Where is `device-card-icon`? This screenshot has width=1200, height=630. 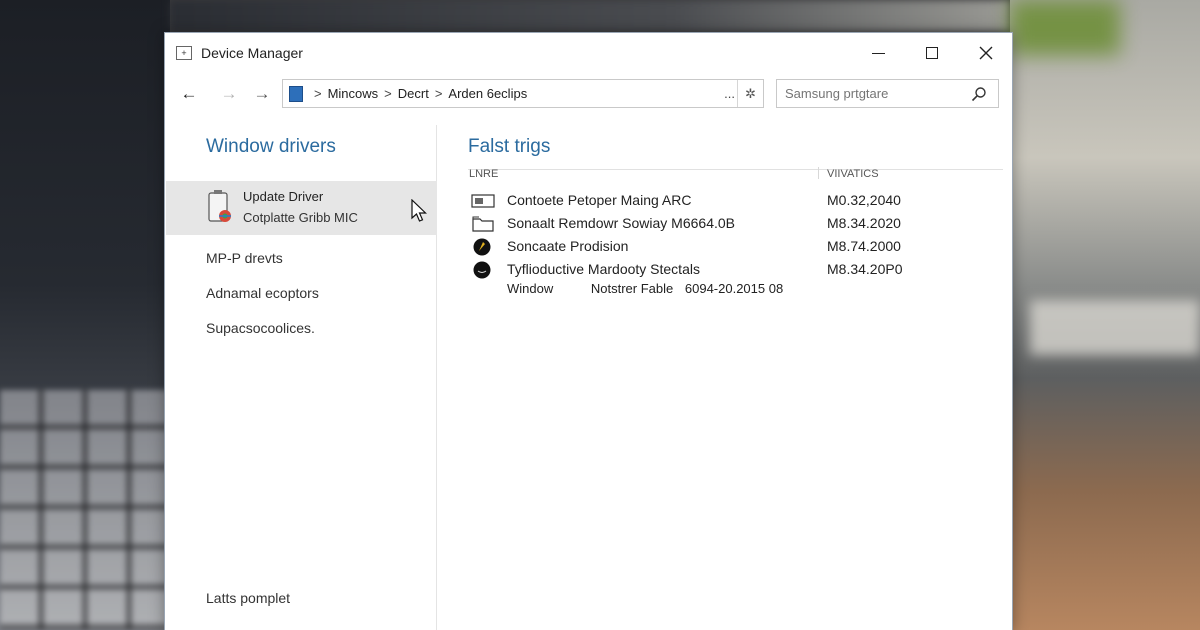 device-card-icon is located at coordinates (483, 201).